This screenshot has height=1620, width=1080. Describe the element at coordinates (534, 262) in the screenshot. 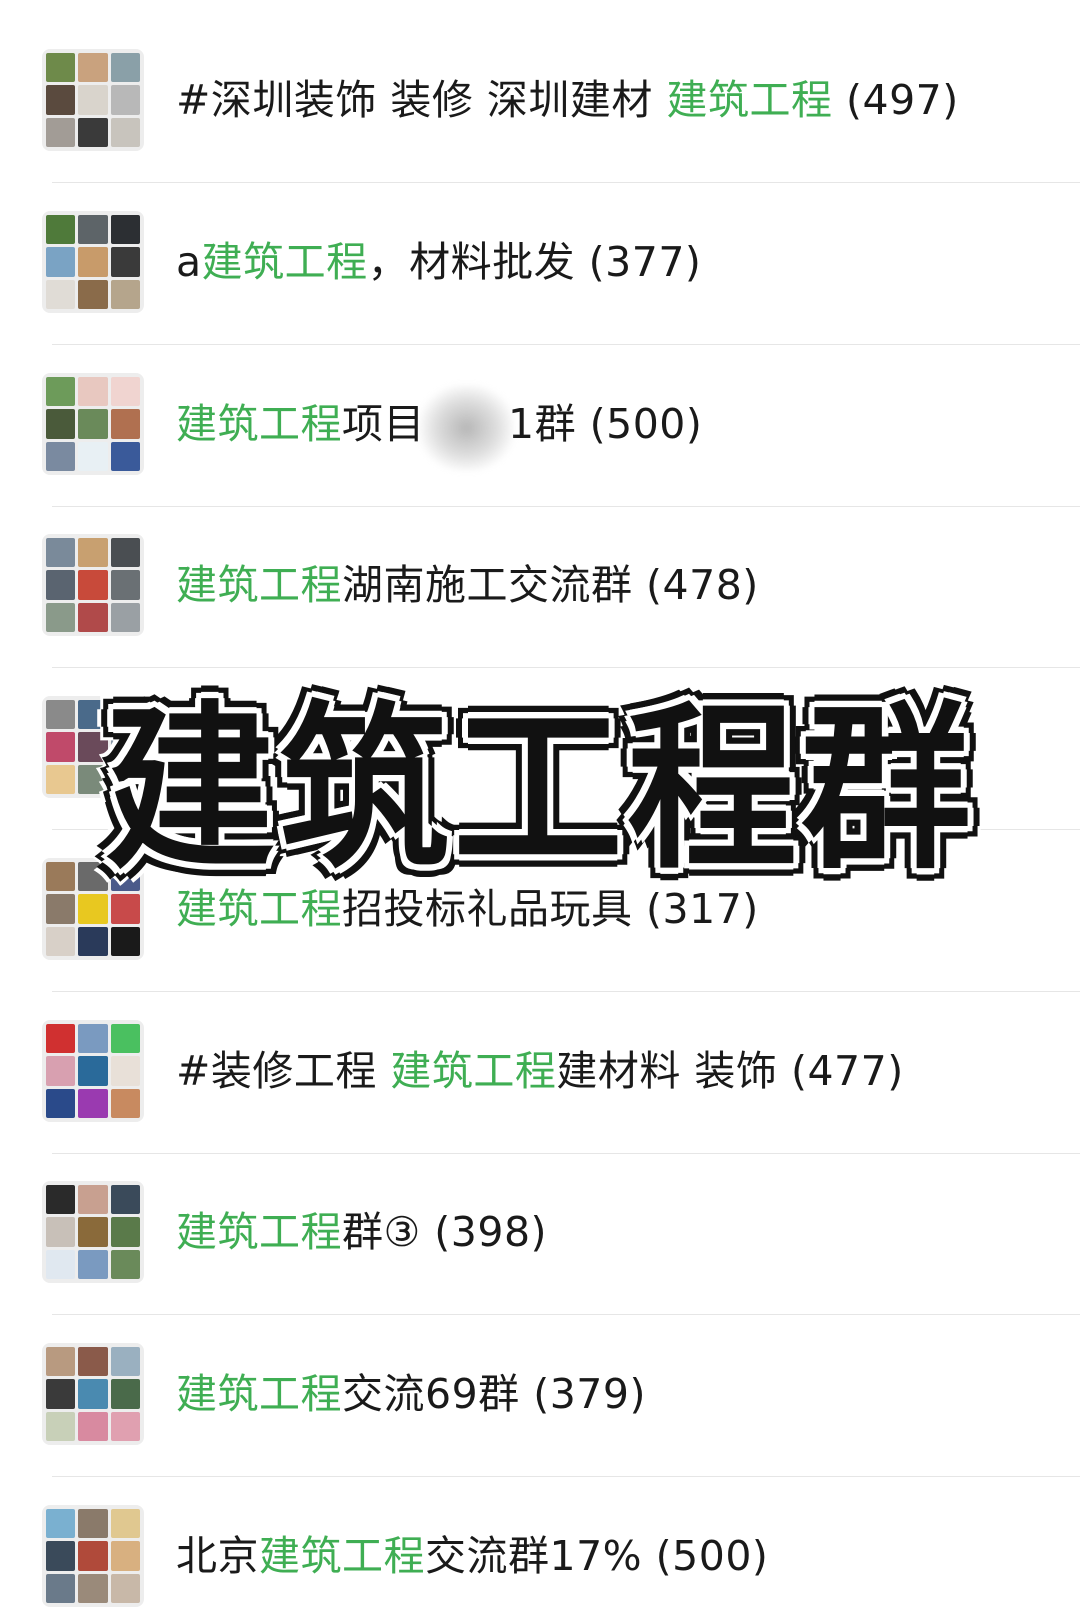

I see `group-name-text: ，材料批发 (377)` at that location.